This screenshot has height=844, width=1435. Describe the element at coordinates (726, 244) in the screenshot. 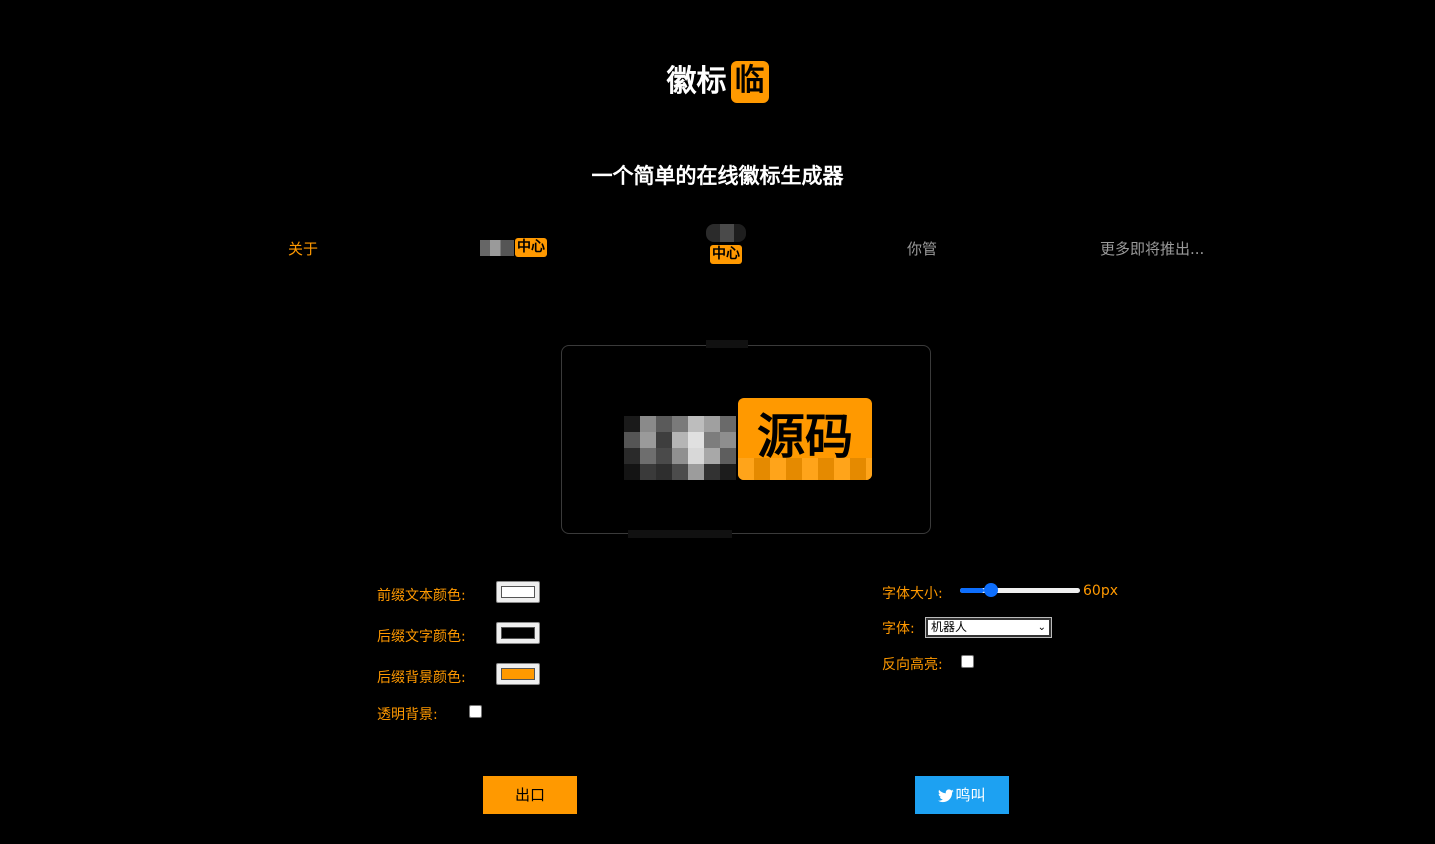

I see `nav-hub-style-2-link: 中心` at that location.